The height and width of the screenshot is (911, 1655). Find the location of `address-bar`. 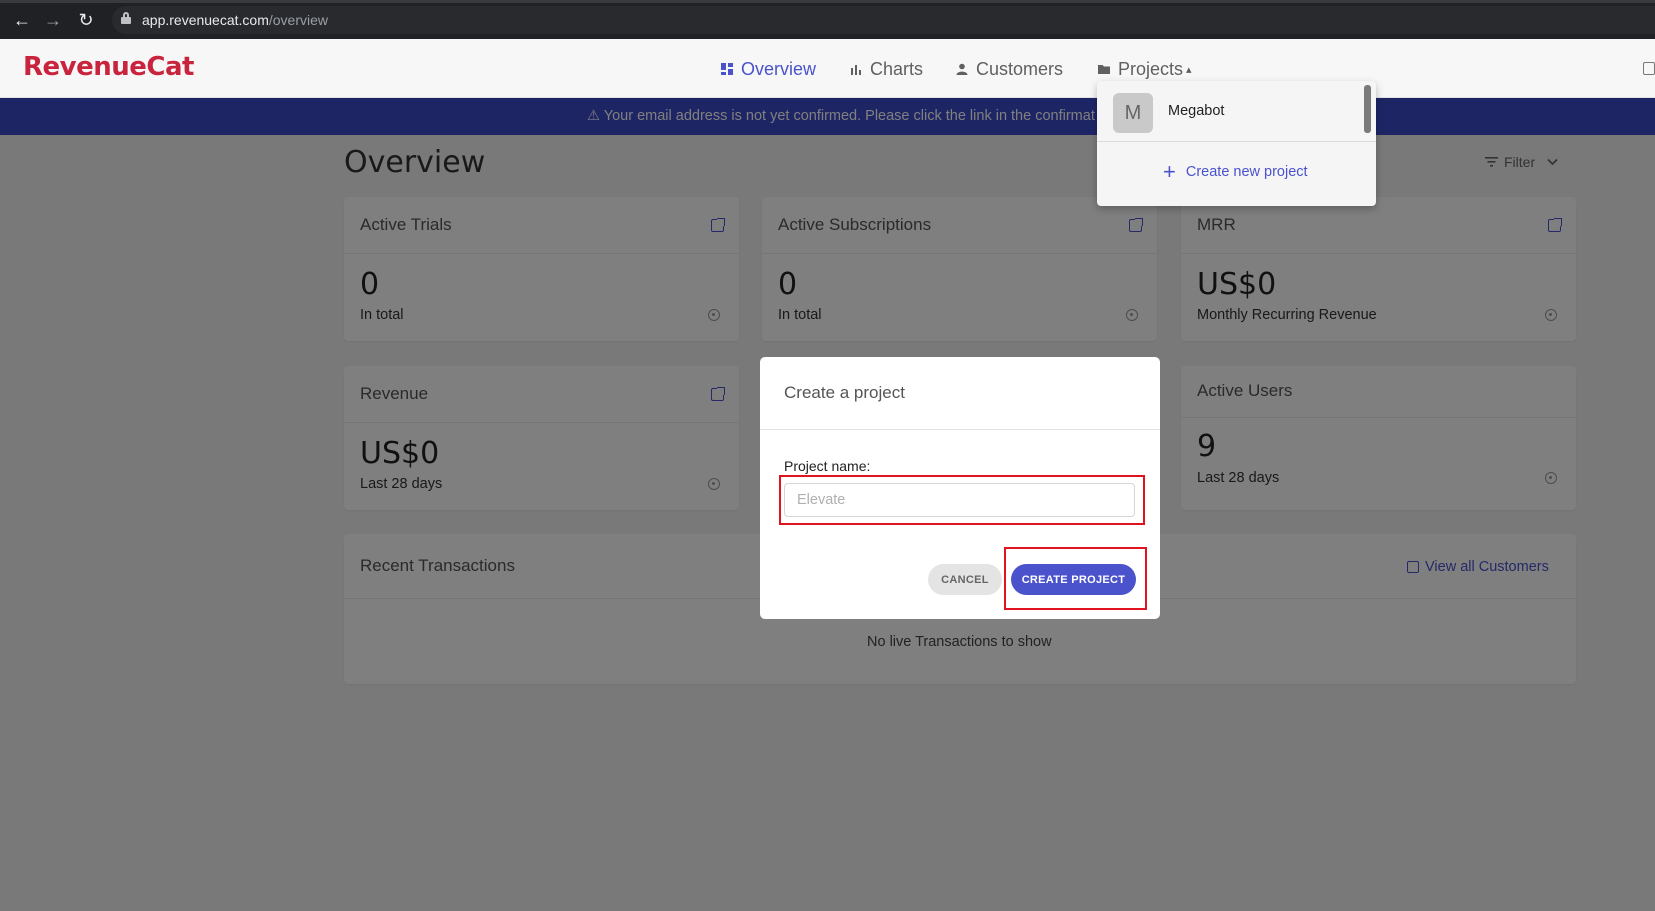

address-bar is located at coordinates (883, 20).